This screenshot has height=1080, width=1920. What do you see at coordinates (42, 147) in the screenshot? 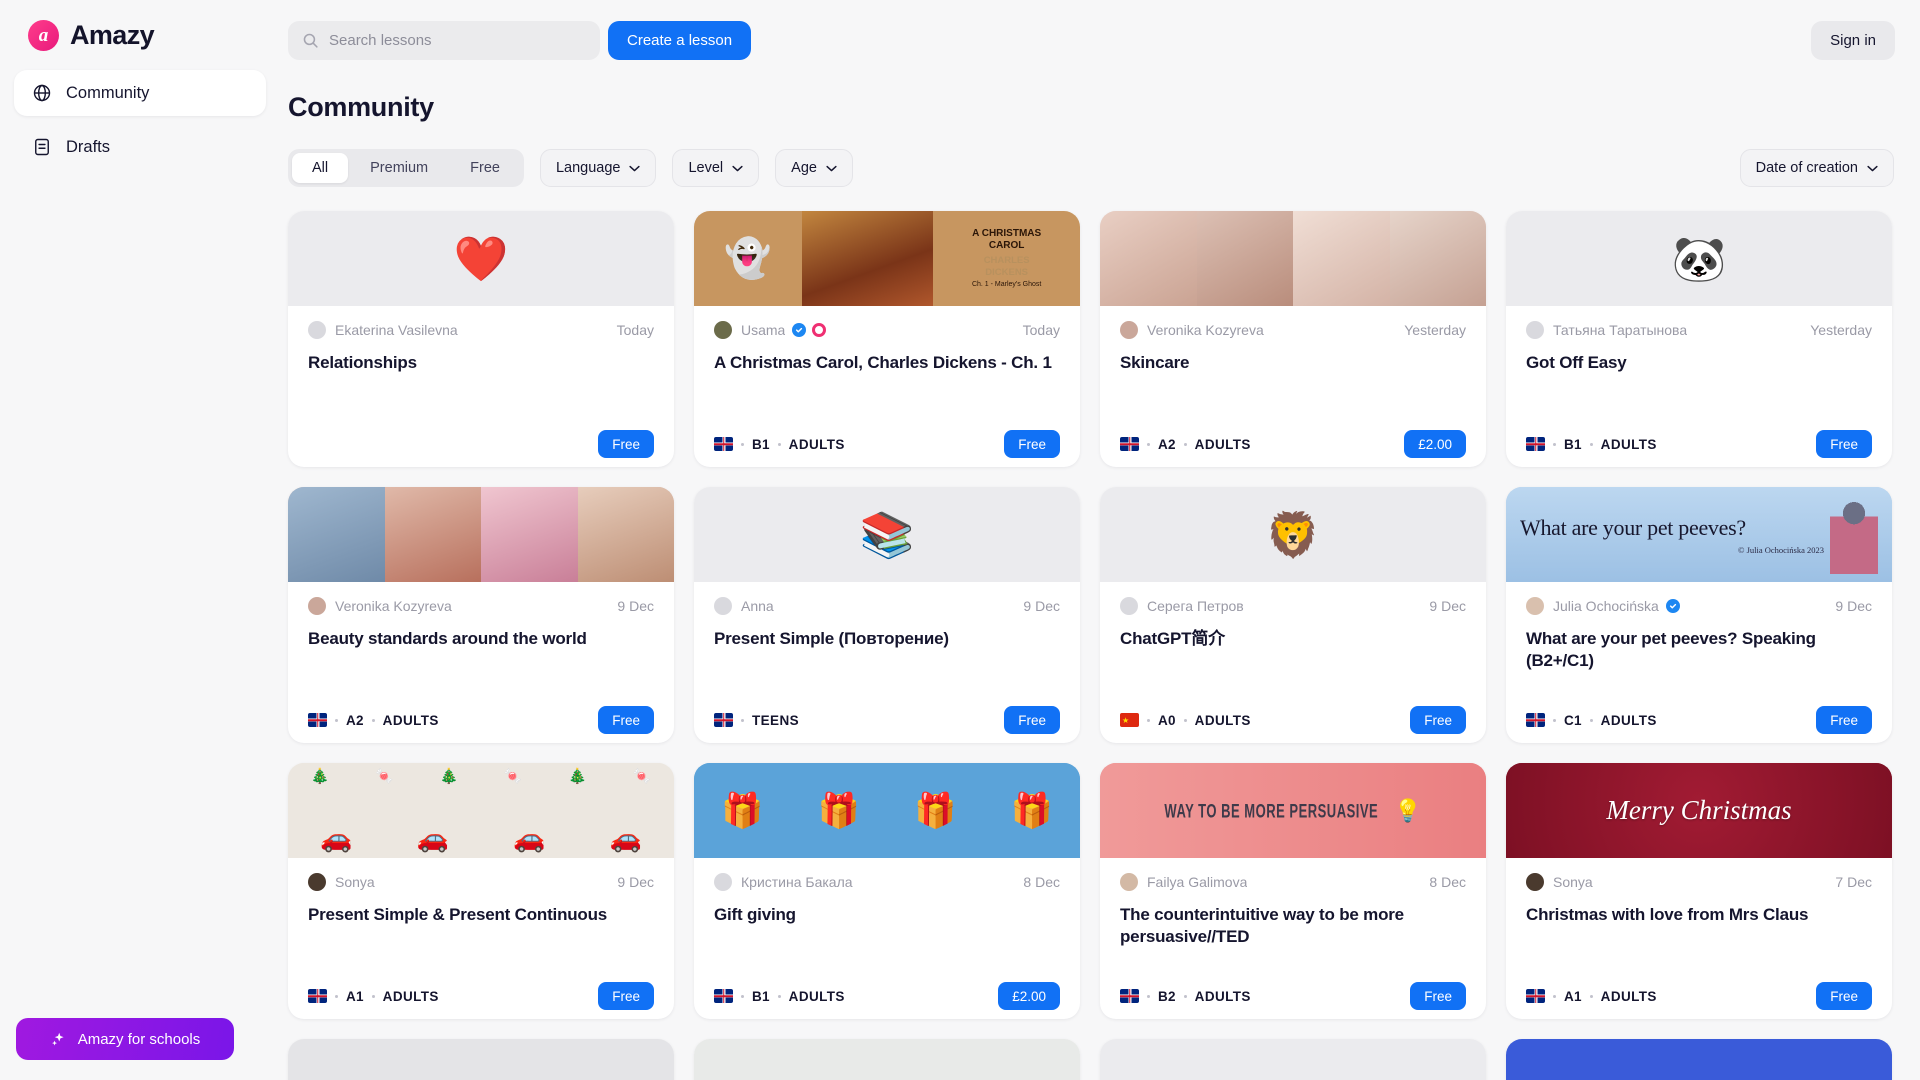
I see `document-icon` at bounding box center [42, 147].